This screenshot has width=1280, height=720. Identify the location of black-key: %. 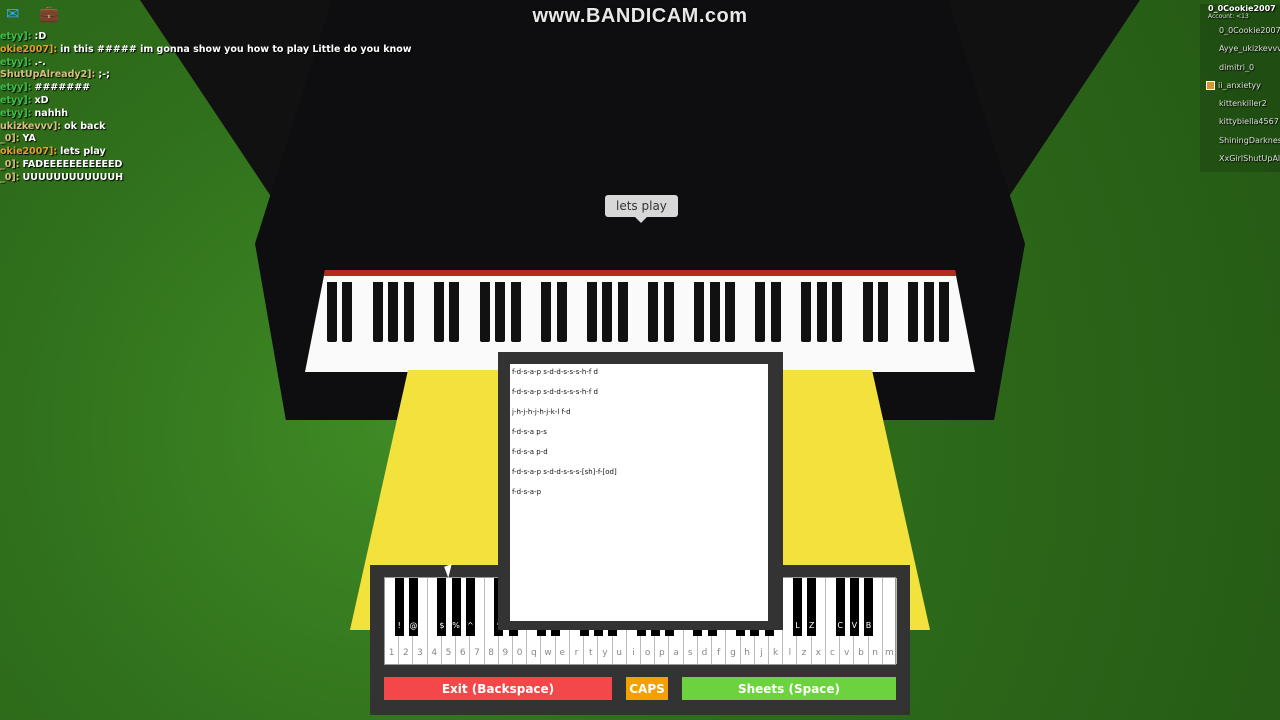
(456, 607).